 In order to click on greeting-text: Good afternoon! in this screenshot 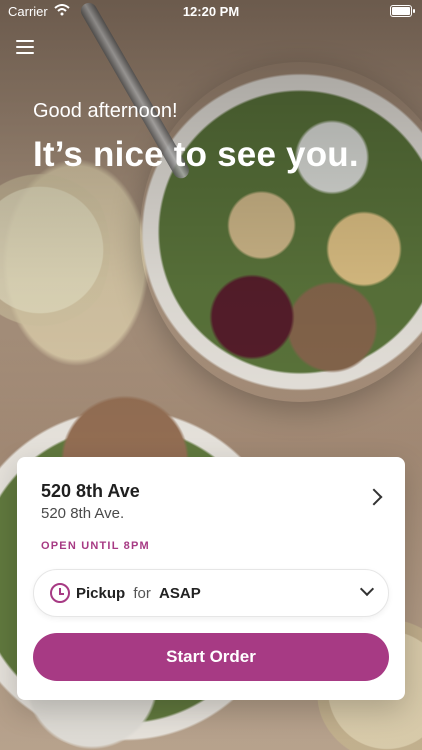, I will do `click(105, 111)`.